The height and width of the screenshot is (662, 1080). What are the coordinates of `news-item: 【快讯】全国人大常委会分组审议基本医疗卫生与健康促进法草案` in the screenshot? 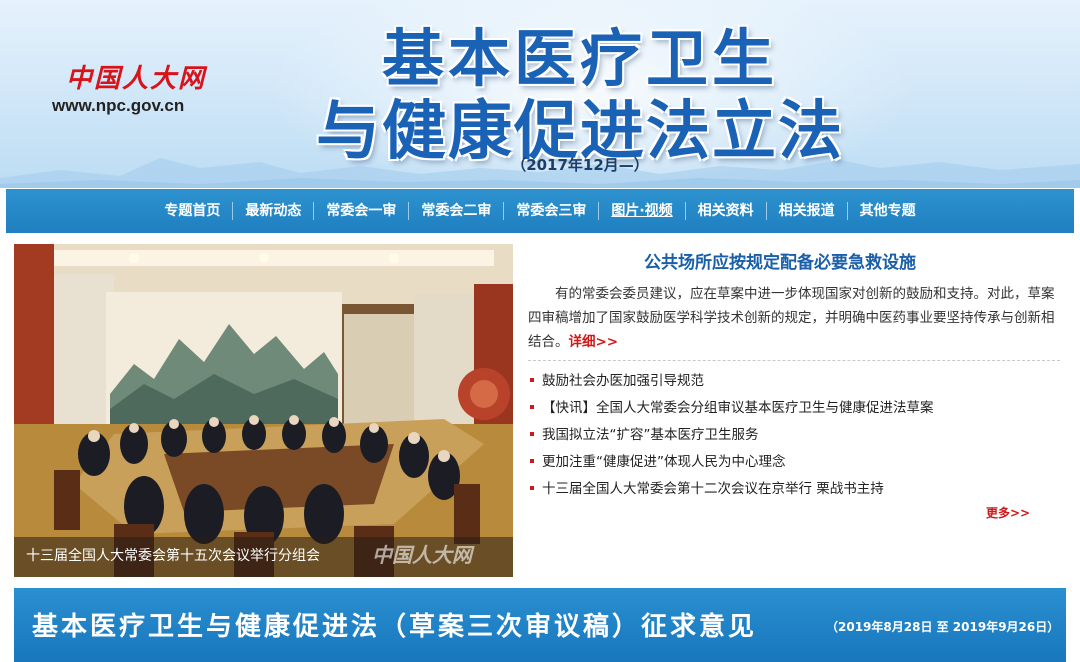 It's located at (793, 408).